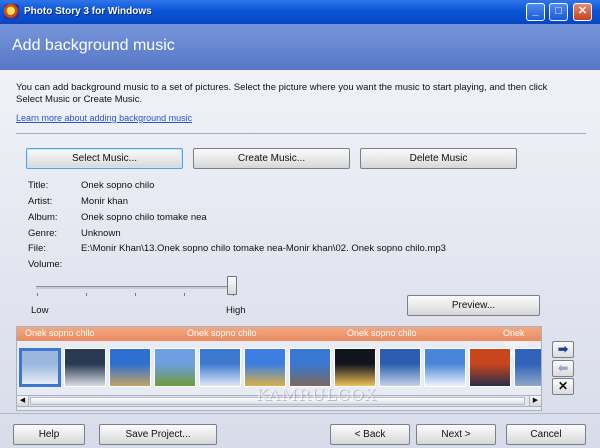 This screenshot has height=448, width=600. I want to click on genre-label: Genre:, so click(43, 233).